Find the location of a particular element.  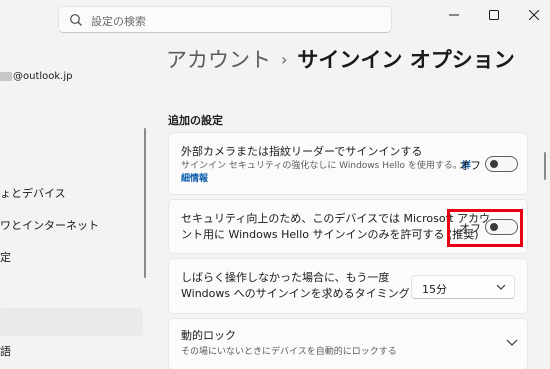

section-heading: 追加の設定 is located at coordinates (195, 120).